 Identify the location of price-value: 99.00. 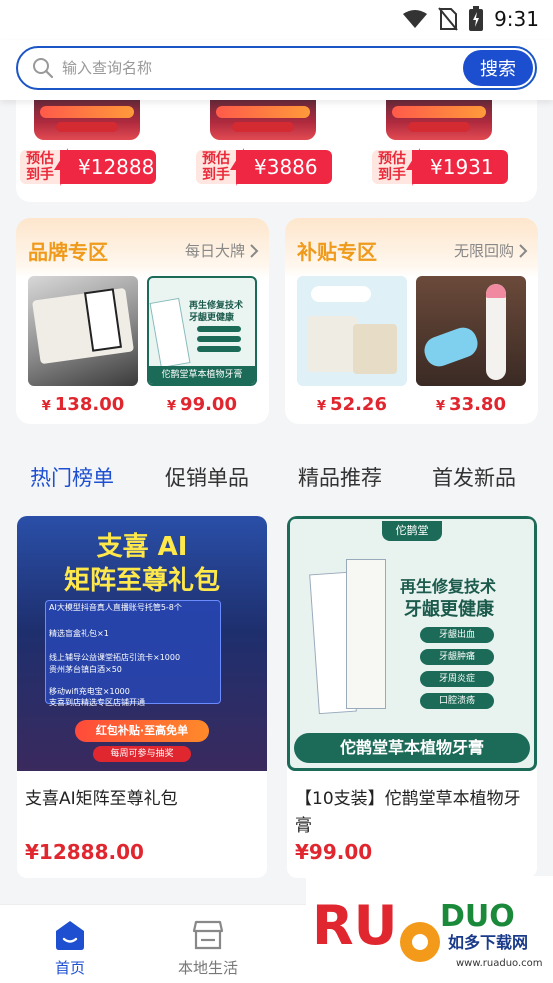
(208, 404).